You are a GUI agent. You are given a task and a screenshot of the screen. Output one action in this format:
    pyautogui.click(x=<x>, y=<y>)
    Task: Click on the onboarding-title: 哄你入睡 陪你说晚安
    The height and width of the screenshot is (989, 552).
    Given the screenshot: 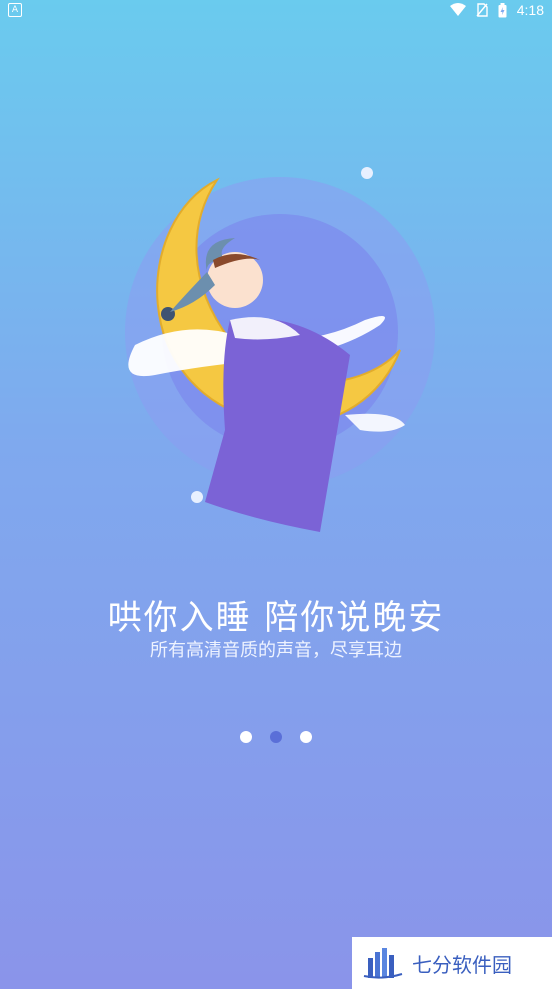 What is the action you would take?
    pyautogui.click(x=276, y=618)
    